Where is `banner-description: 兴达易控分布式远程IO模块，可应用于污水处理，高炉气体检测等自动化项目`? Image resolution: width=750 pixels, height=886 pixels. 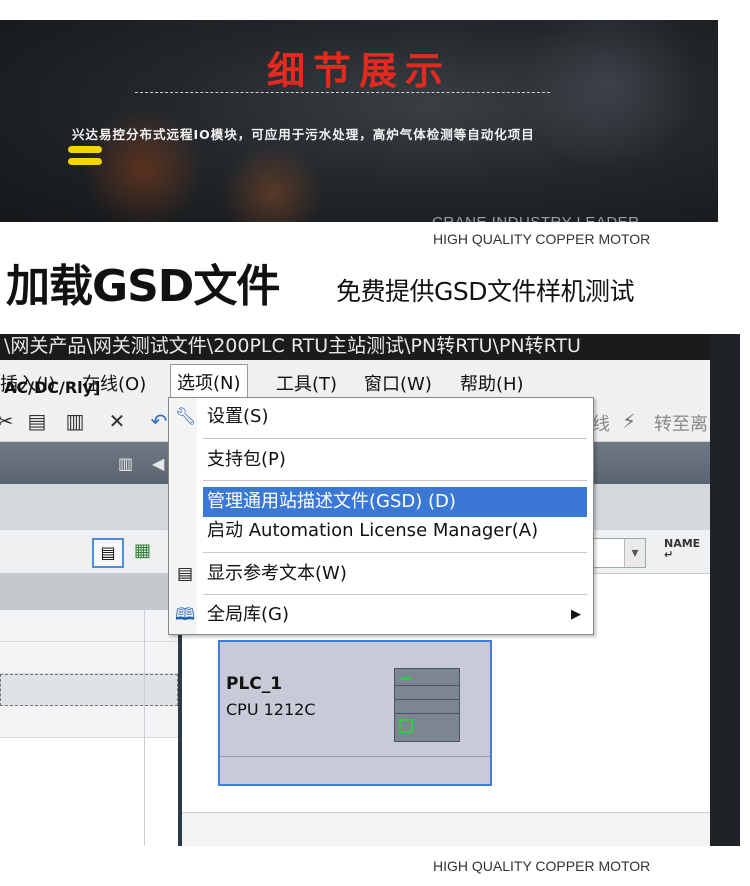 banner-description: 兴达易控分布式远程IO模块，可应用于污水处理，高炉气体检测等自动化项目 is located at coordinates (303, 134).